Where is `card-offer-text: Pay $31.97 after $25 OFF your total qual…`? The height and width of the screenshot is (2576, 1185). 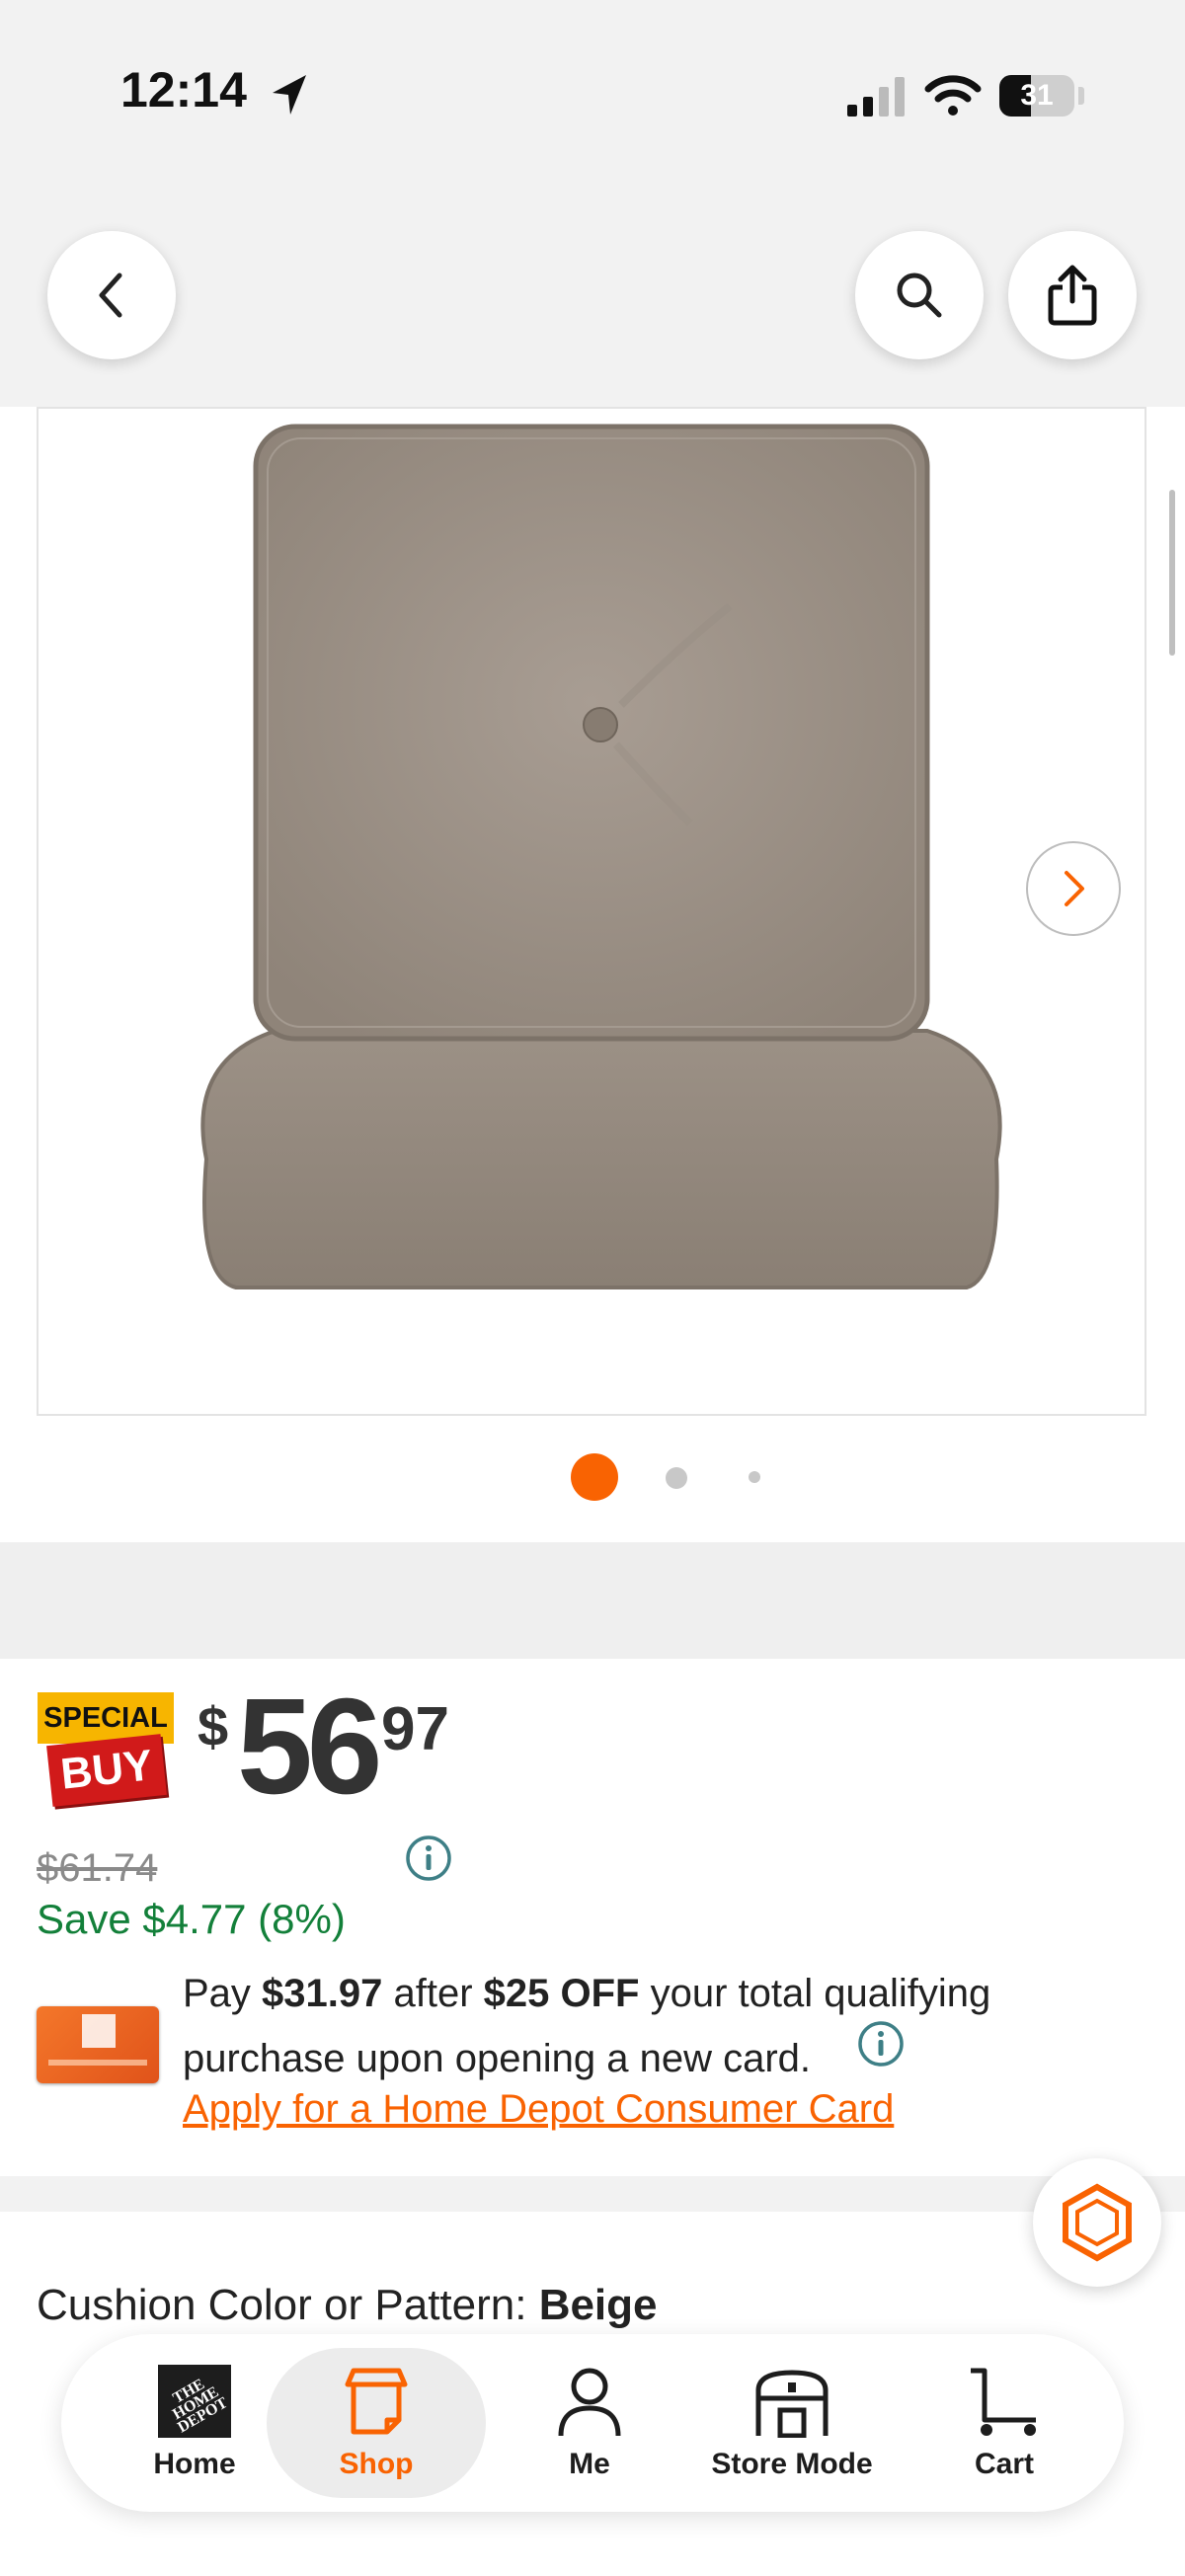 card-offer-text: Pay $31.97 after $25 OFF your total qual… is located at coordinates (627, 2026).